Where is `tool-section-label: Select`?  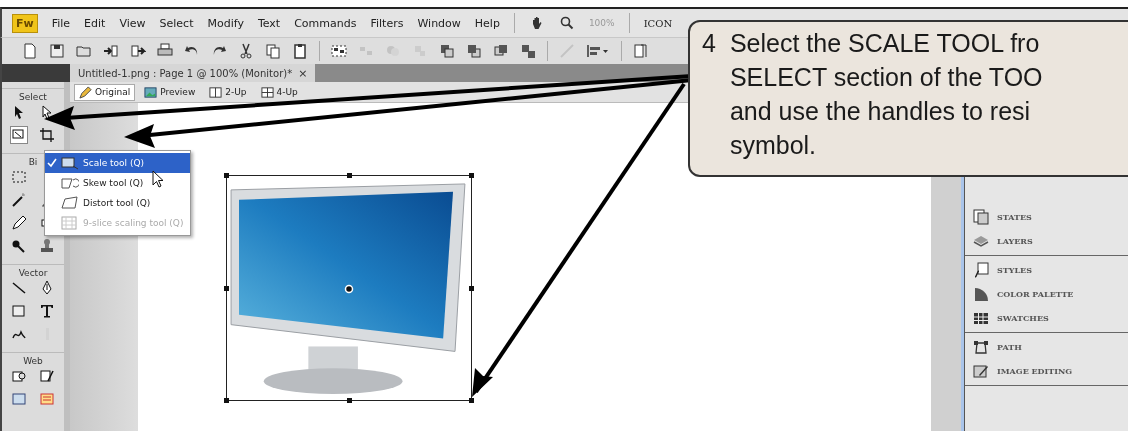
tool-section-label: Select is located at coordinates (33, 95).